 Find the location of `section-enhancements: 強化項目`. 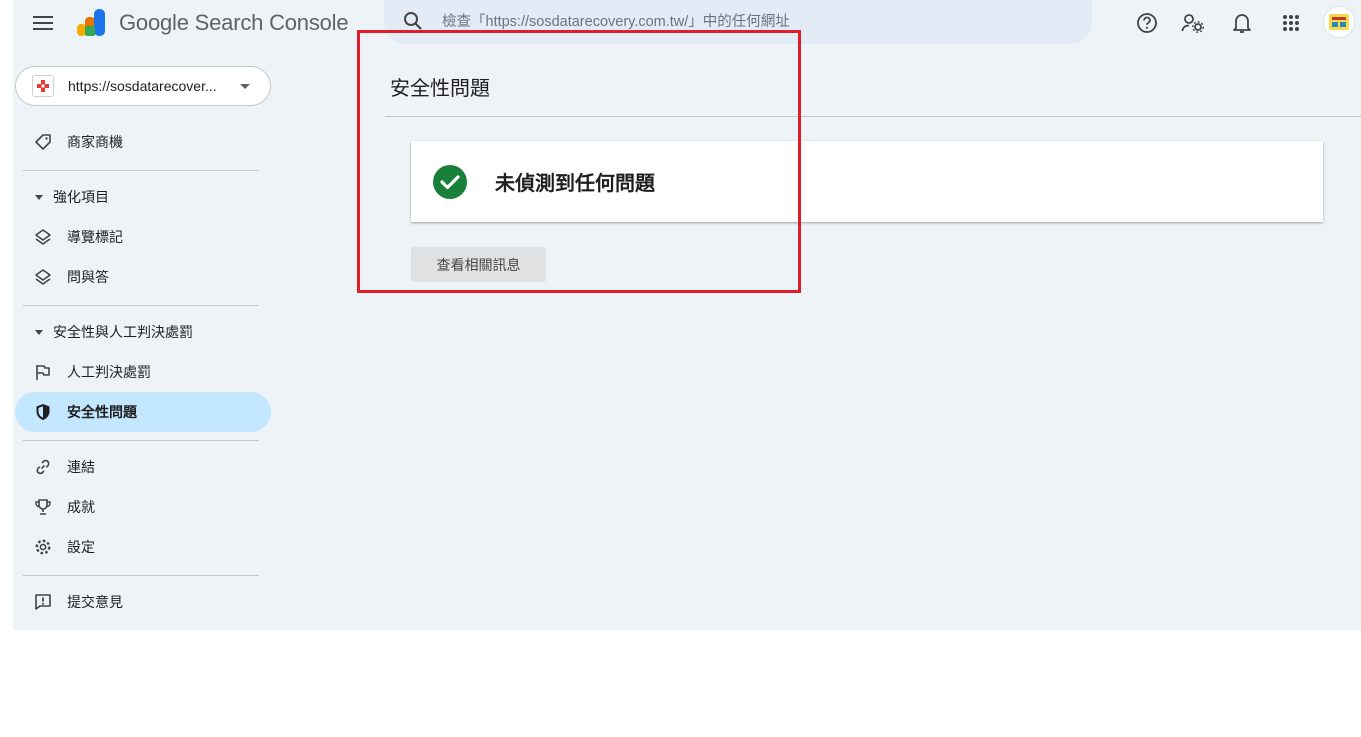

section-enhancements: 強化項目 is located at coordinates (72, 197).